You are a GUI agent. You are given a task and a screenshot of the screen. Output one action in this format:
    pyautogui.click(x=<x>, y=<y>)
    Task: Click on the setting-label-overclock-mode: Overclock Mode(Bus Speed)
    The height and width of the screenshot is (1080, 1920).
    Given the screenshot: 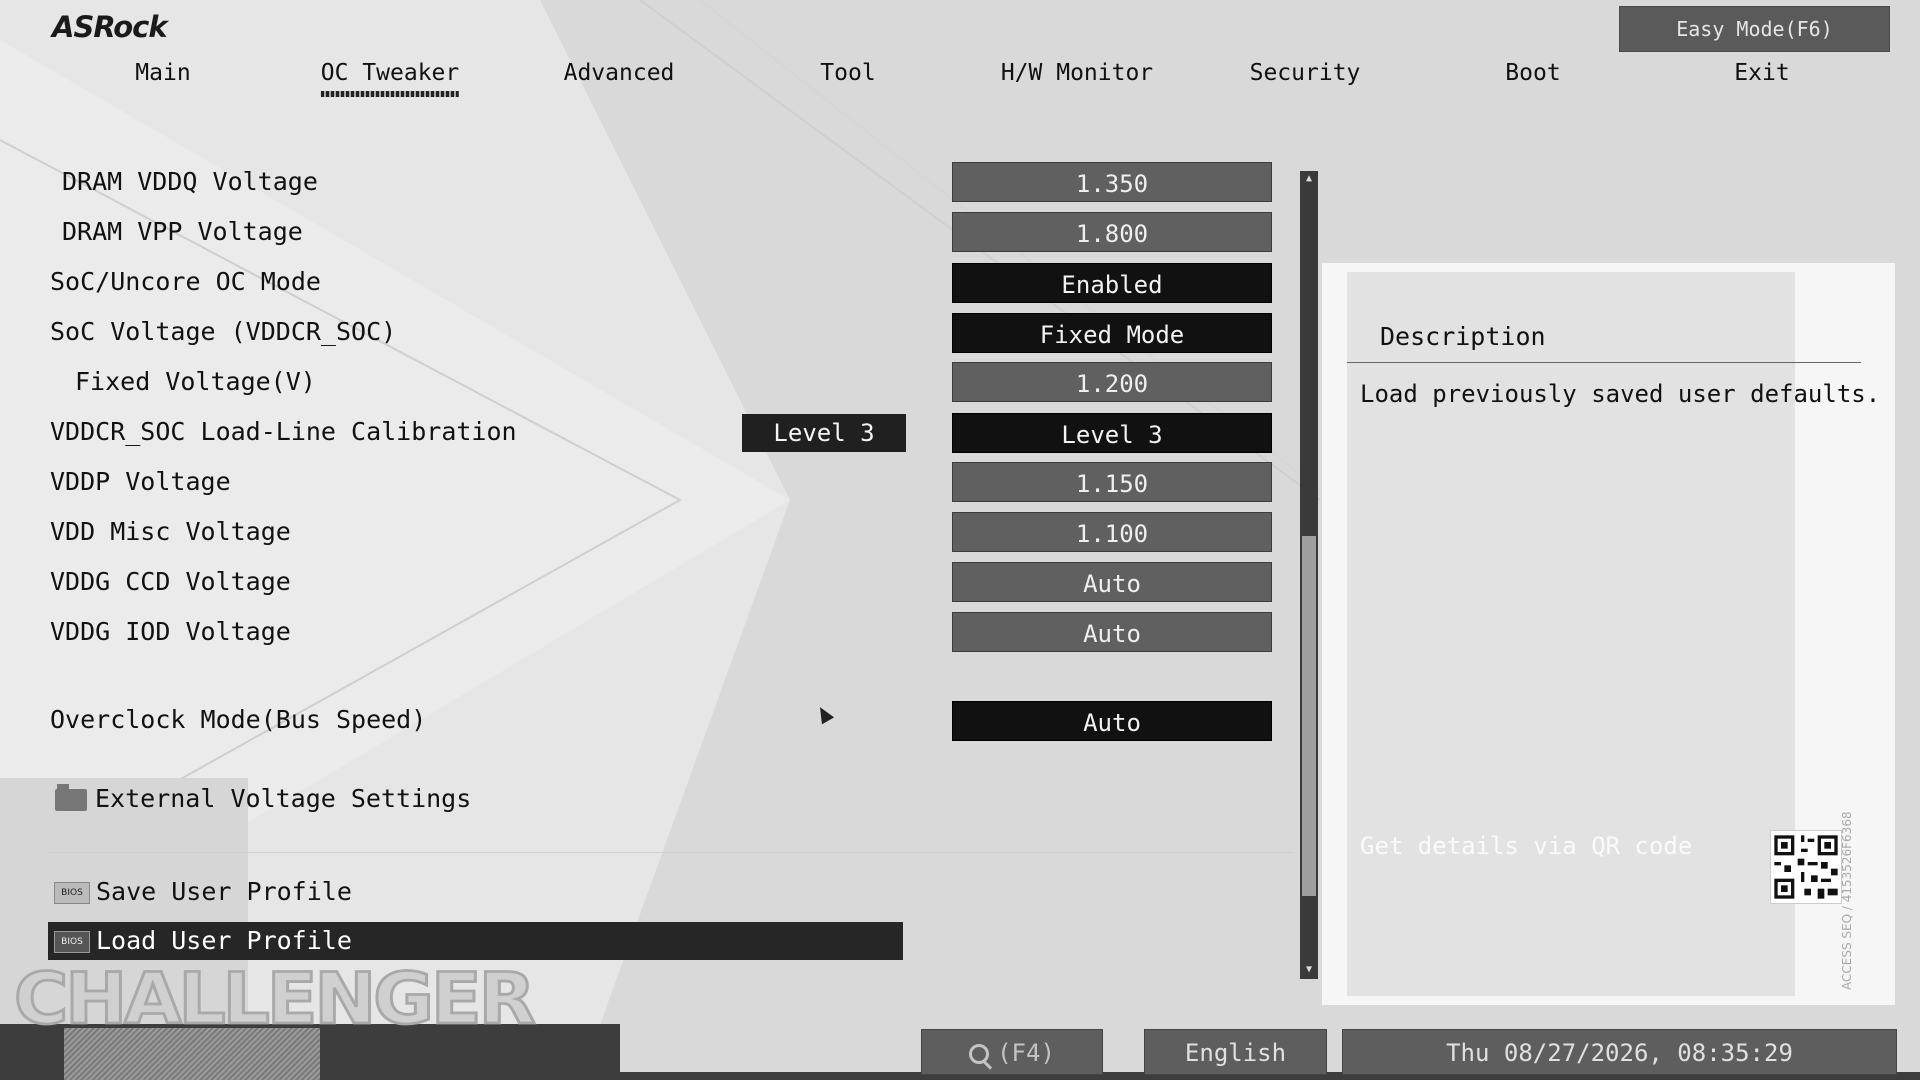 What is the action you would take?
    pyautogui.click(x=238, y=719)
    